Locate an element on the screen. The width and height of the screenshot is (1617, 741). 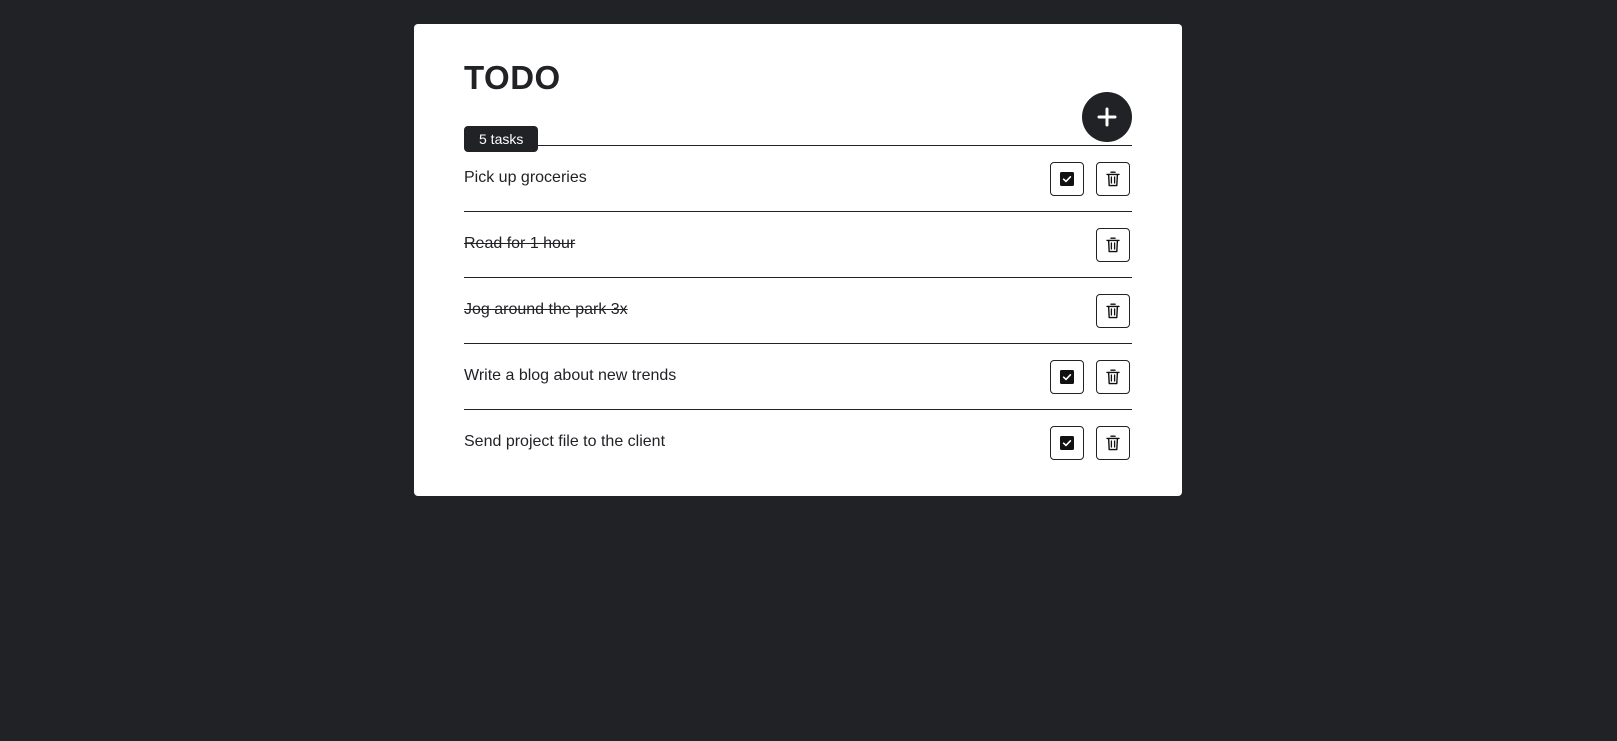
page-title: TODO is located at coordinates (512, 77).